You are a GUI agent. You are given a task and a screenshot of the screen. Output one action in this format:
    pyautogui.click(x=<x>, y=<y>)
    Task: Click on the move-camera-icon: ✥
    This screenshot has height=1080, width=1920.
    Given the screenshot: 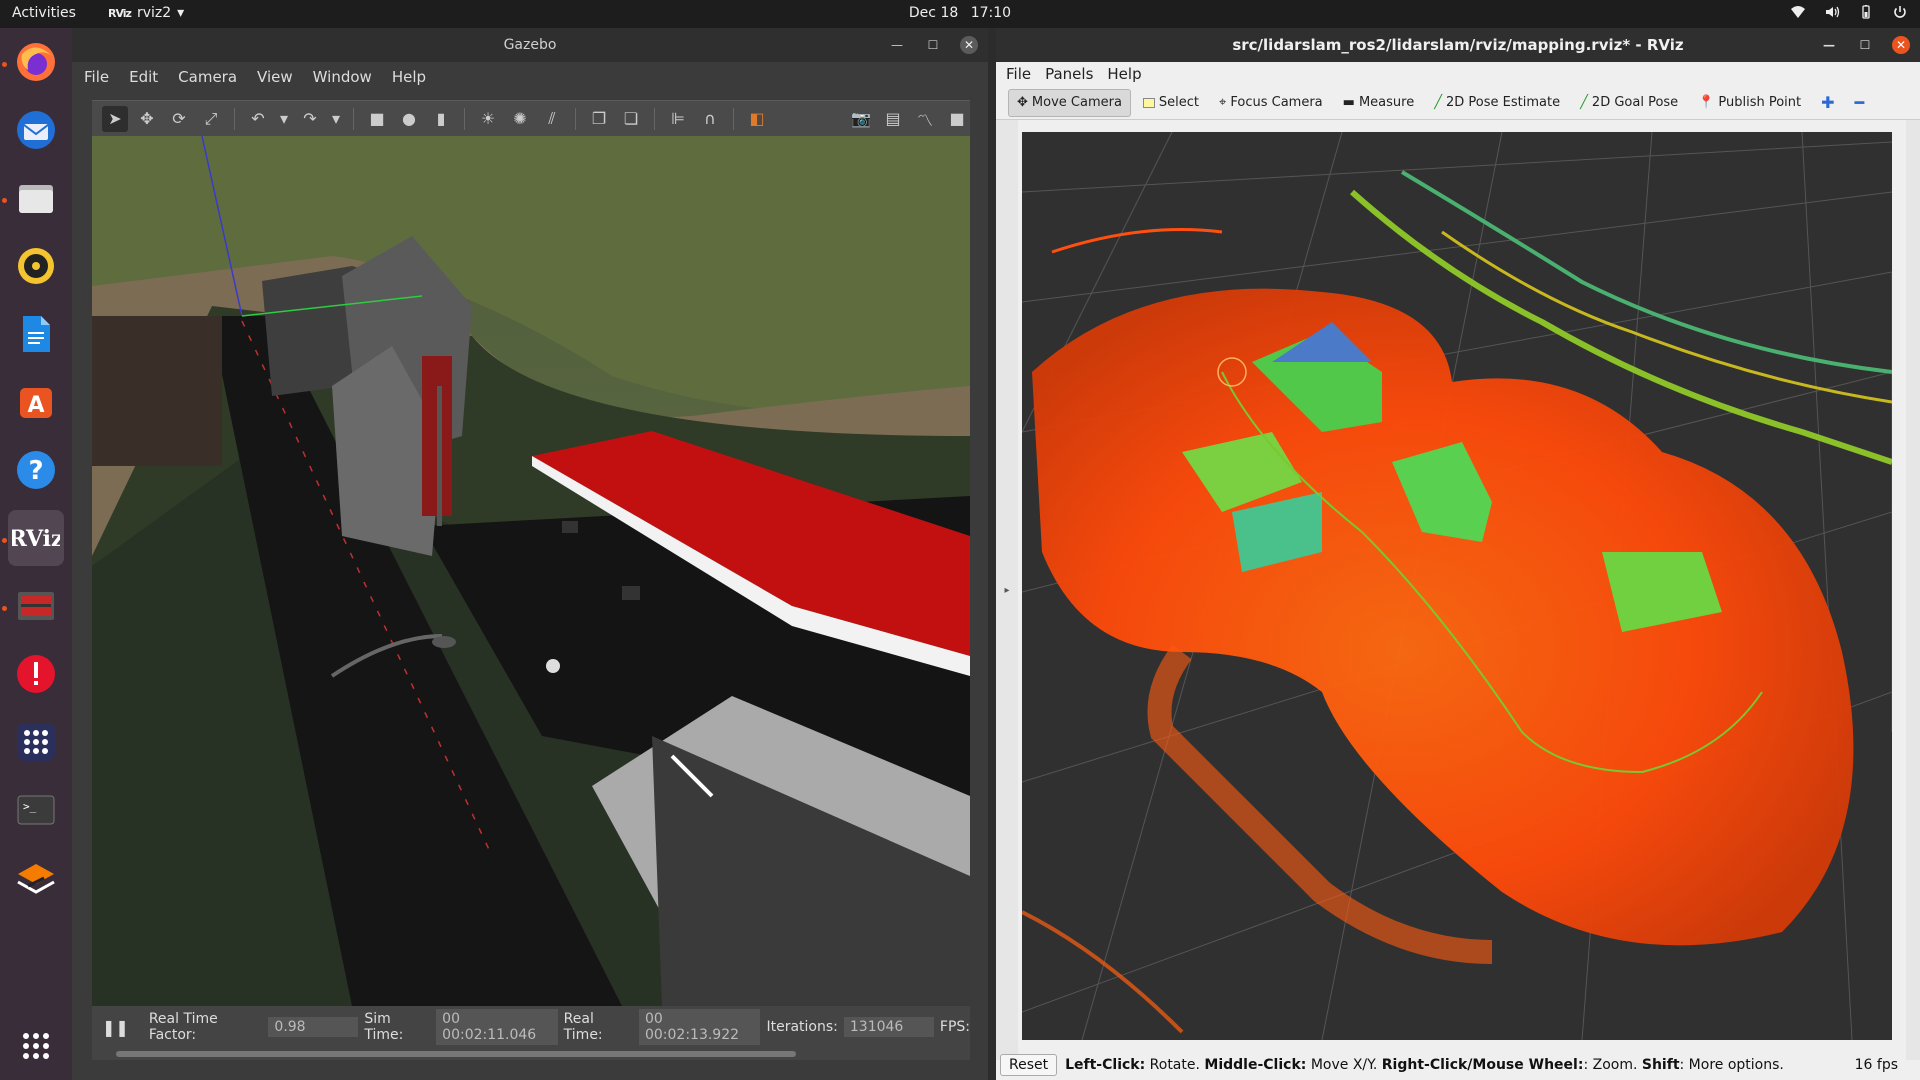 What is the action you would take?
    pyautogui.click(x=1022, y=102)
    